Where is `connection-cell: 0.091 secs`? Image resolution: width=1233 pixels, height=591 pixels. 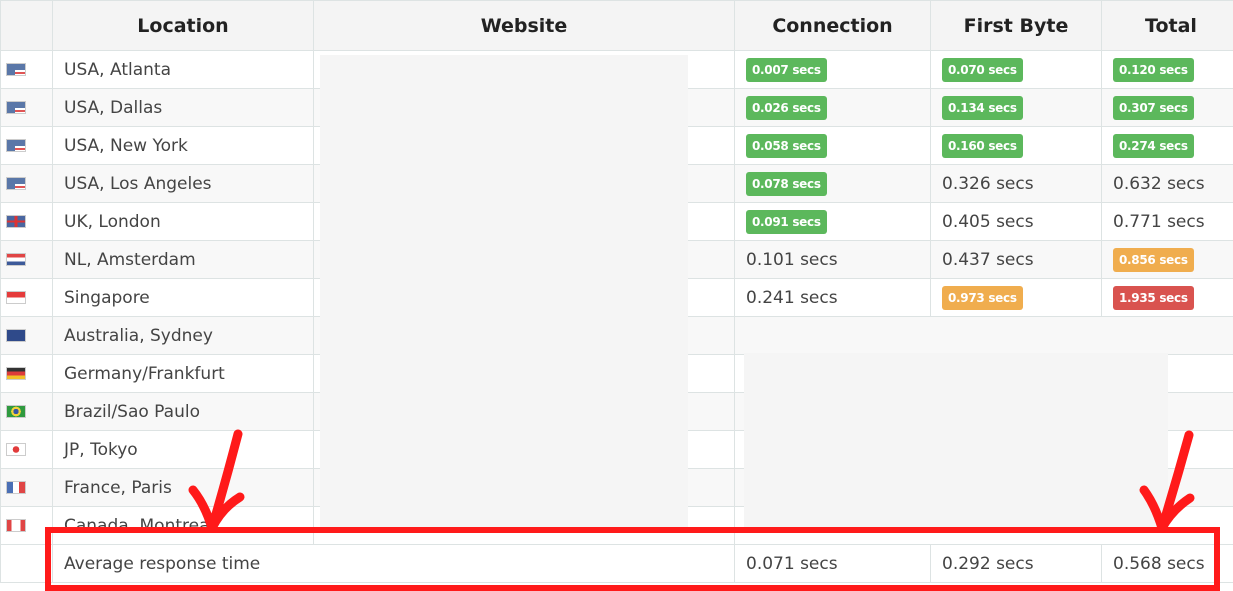 connection-cell: 0.091 secs is located at coordinates (832, 221).